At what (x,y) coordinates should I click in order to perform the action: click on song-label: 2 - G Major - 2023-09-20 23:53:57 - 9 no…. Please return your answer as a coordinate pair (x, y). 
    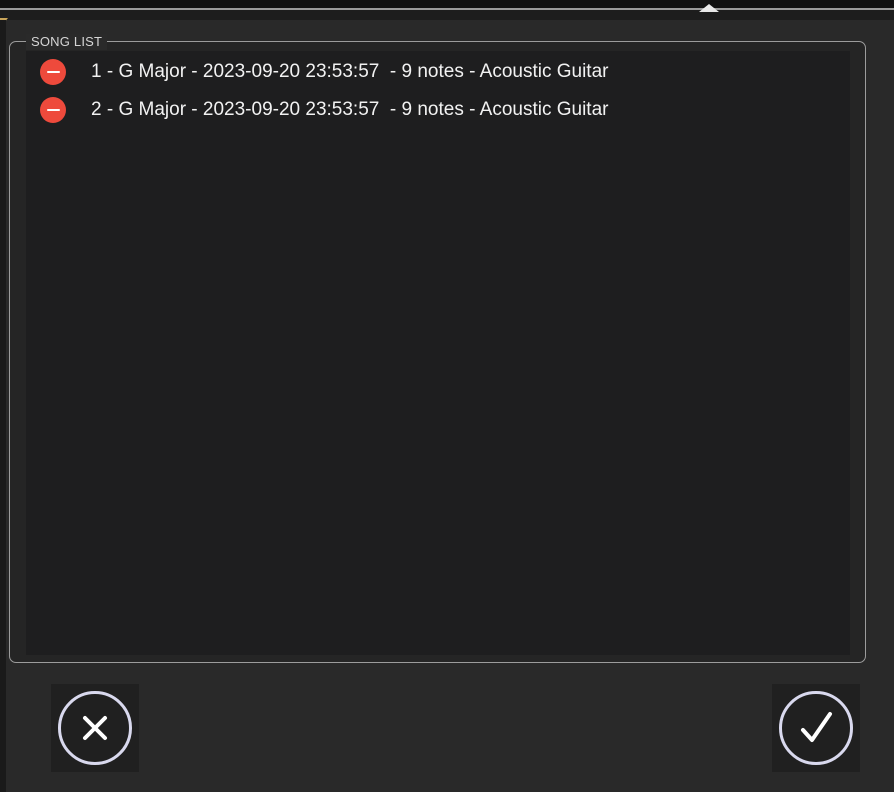
    Looking at the image, I should click on (350, 109).